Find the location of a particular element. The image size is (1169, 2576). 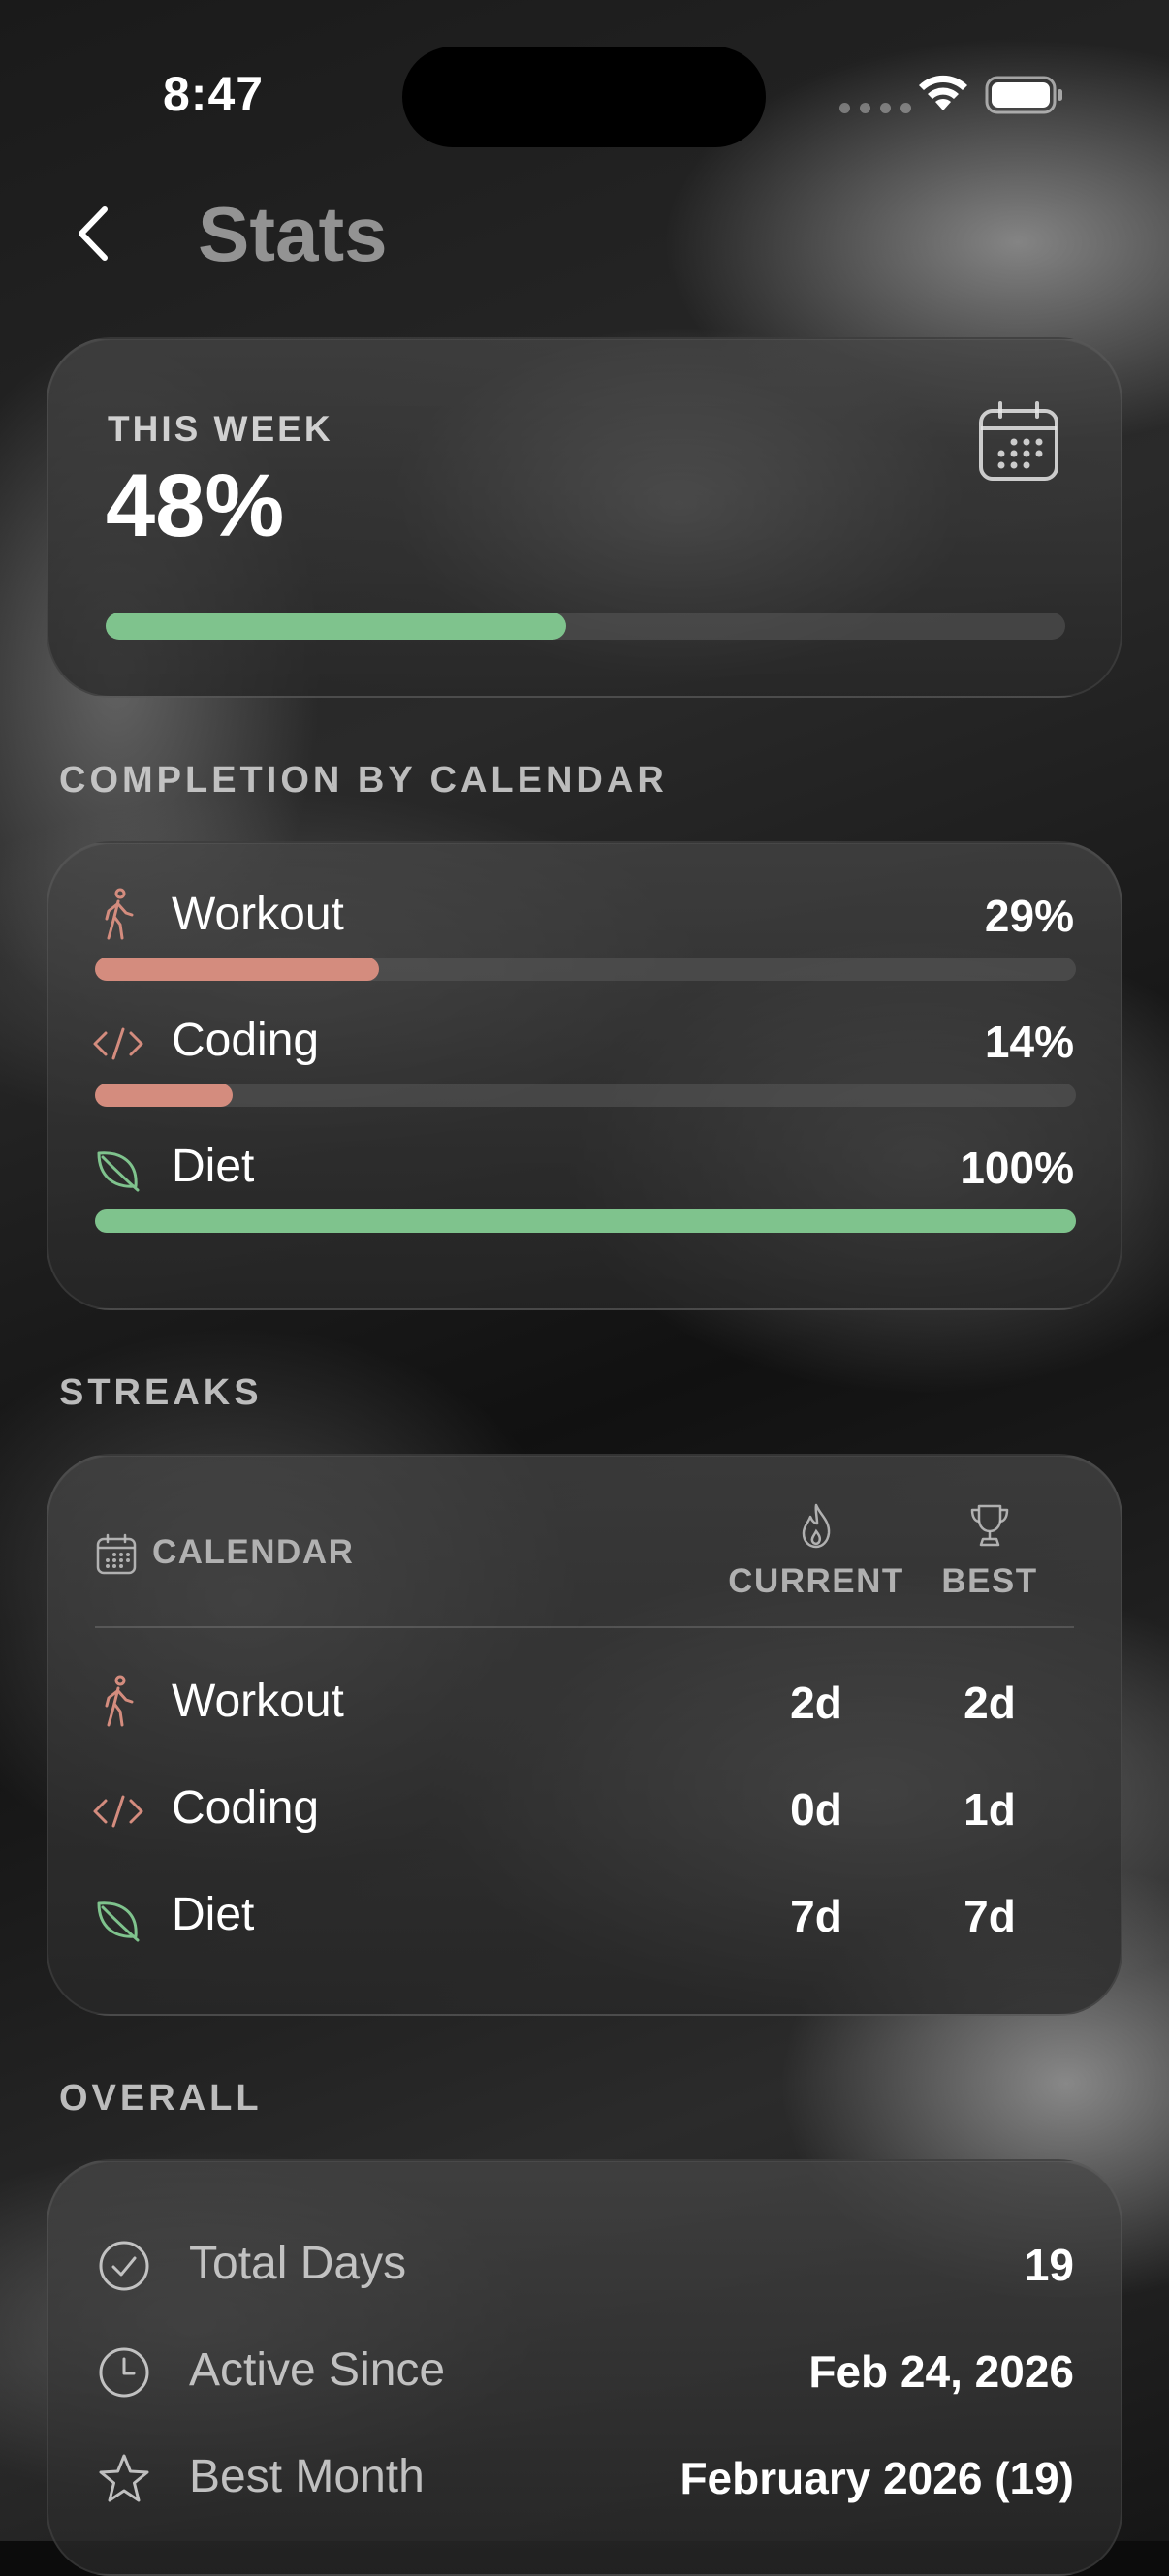

streak-best-coding: 1d is located at coordinates (990, 1809).